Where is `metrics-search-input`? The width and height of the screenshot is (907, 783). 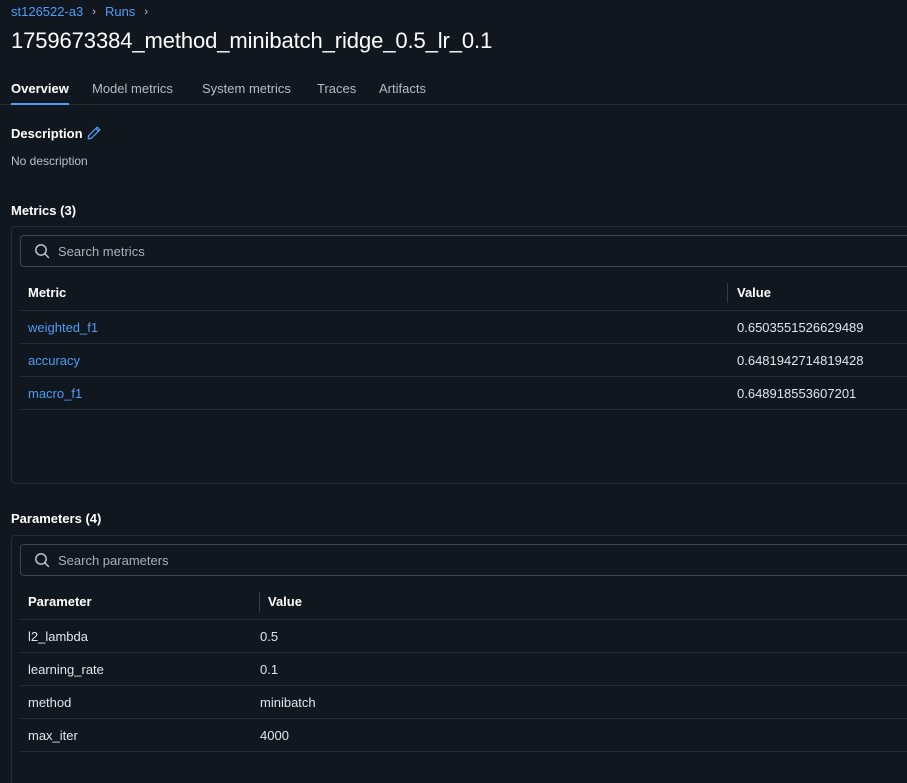 metrics-search-input is located at coordinates (458, 251).